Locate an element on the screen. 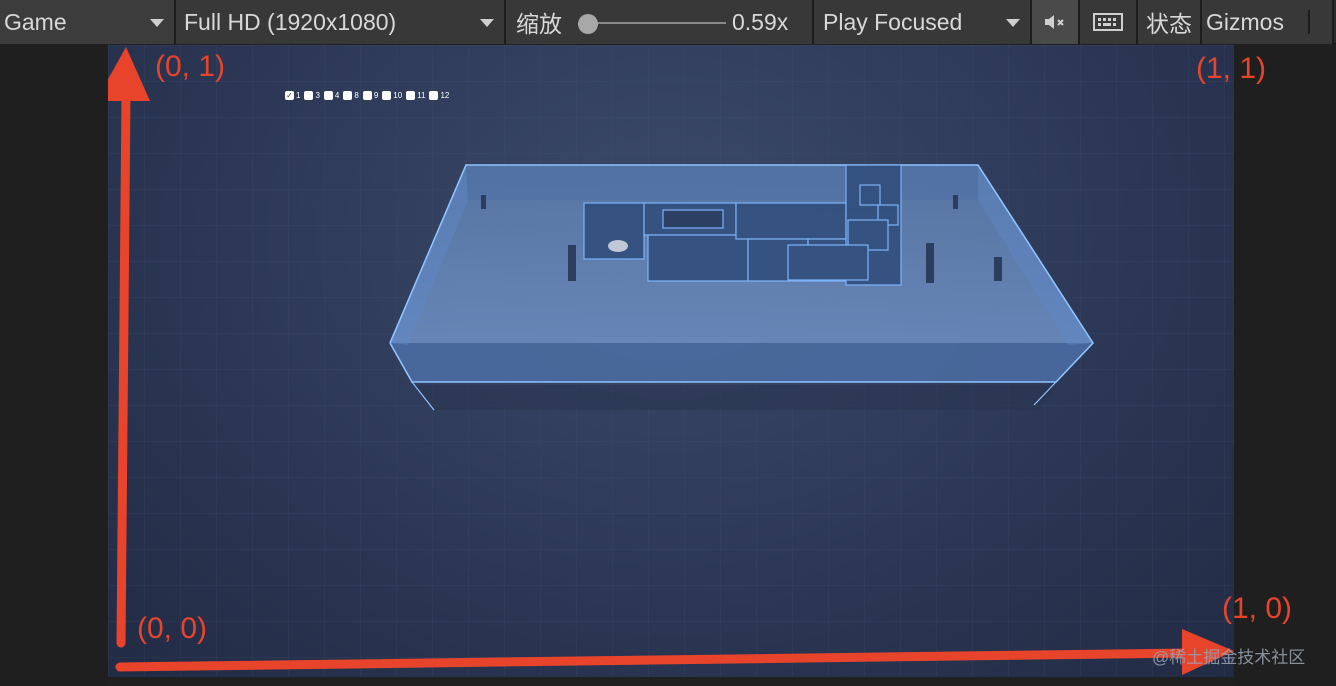 This screenshot has width=1336, height=686. layer-toggle-10: 10 is located at coordinates (392, 95).